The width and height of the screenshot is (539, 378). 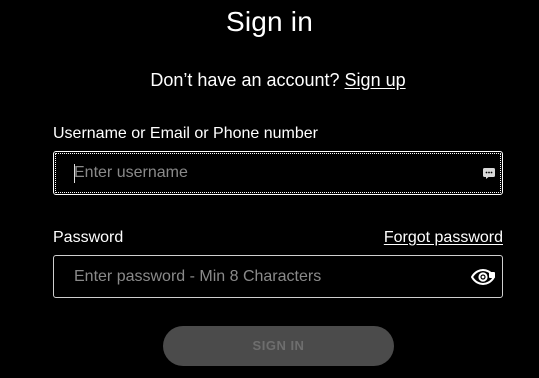 I want to click on text-caret, so click(x=74, y=173).